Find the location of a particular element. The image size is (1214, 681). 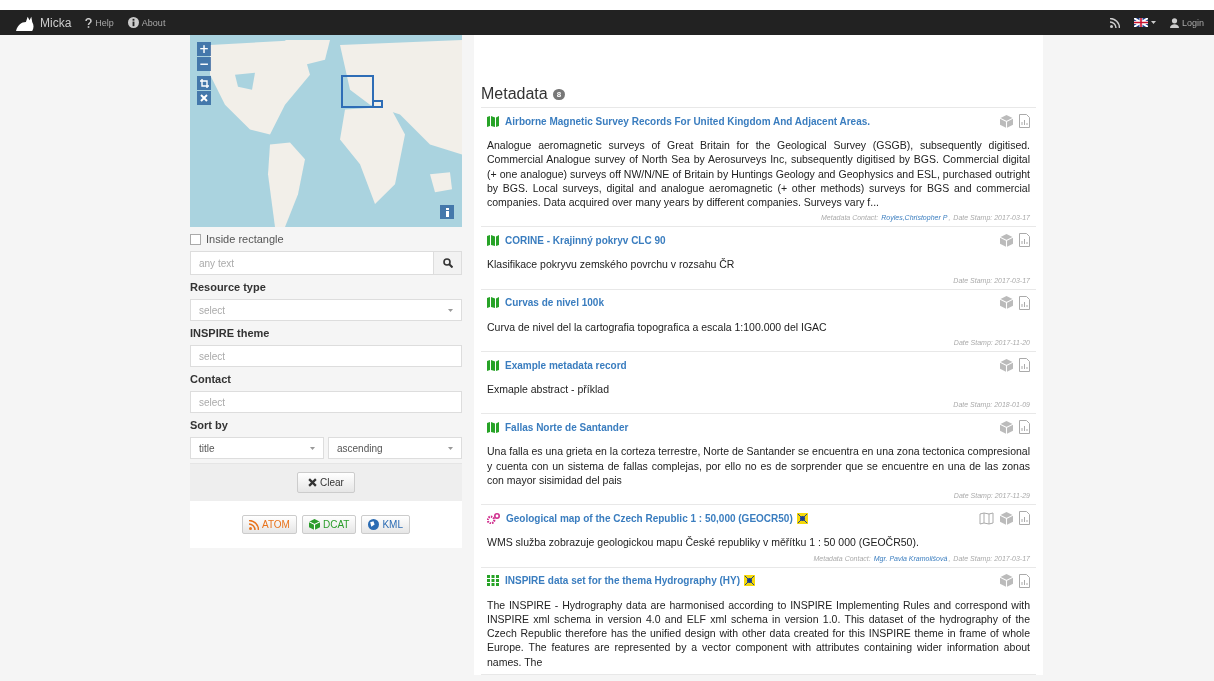

checkbox-label: Inside rectangle is located at coordinates (245, 239).